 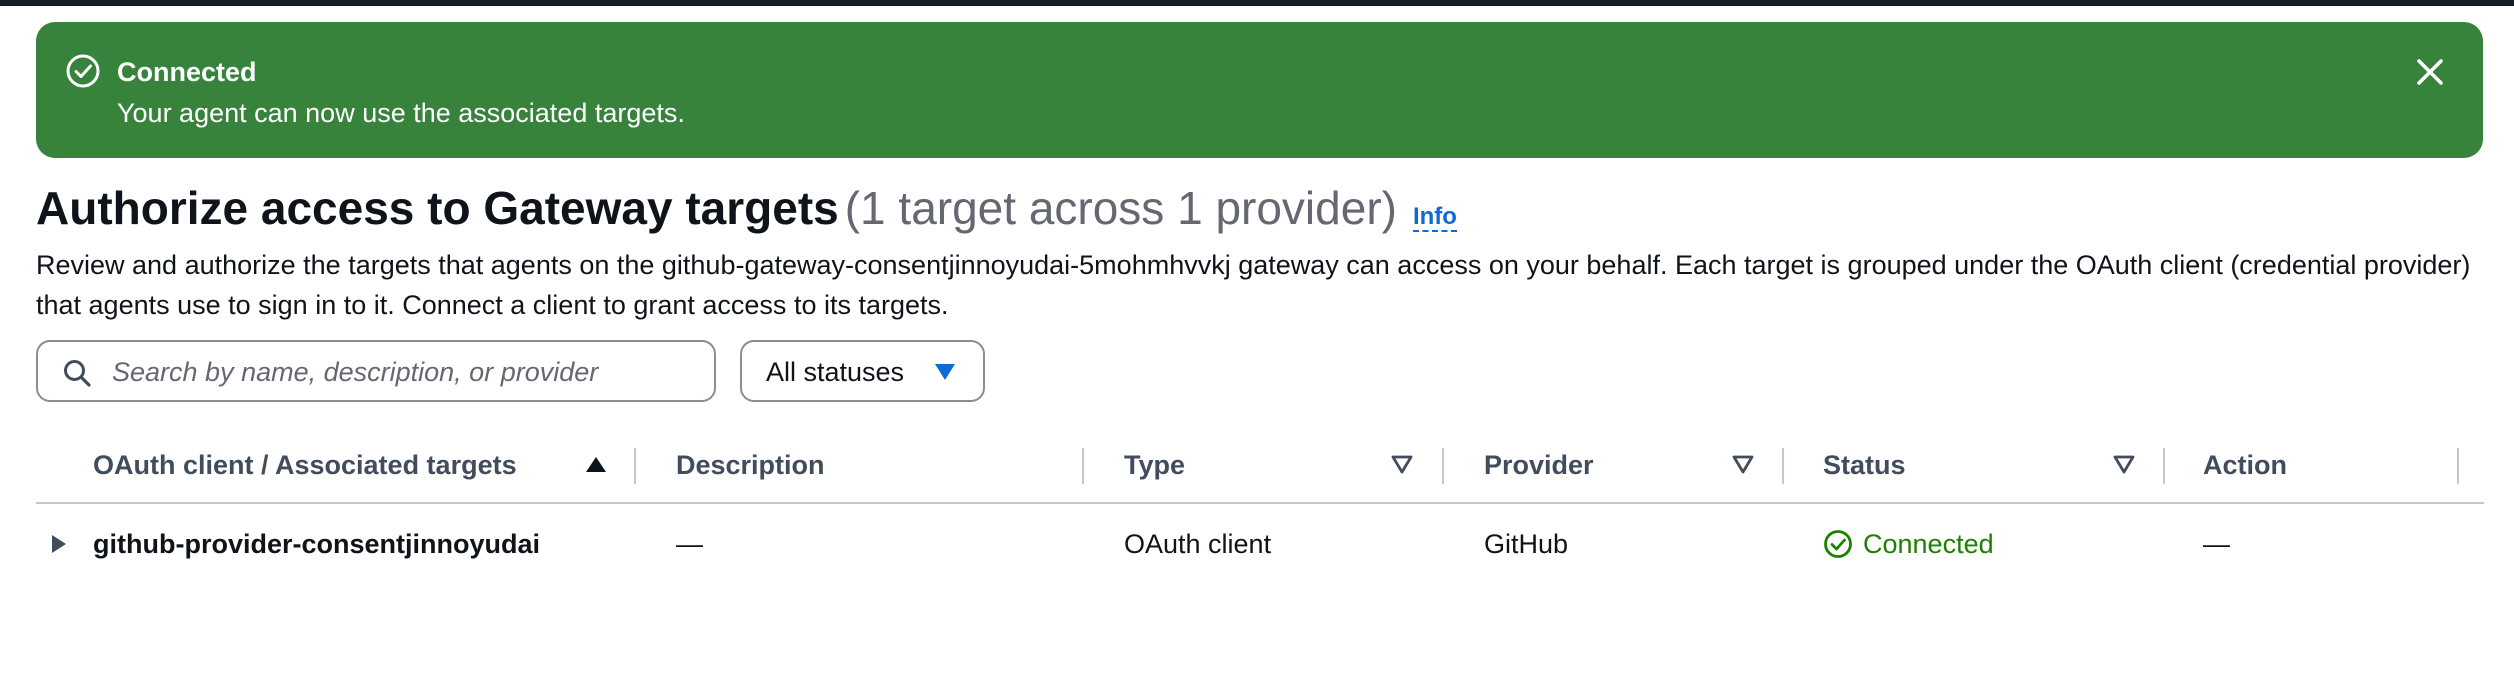 What do you see at coordinates (689, 544) in the screenshot?
I see `row-description: —` at bounding box center [689, 544].